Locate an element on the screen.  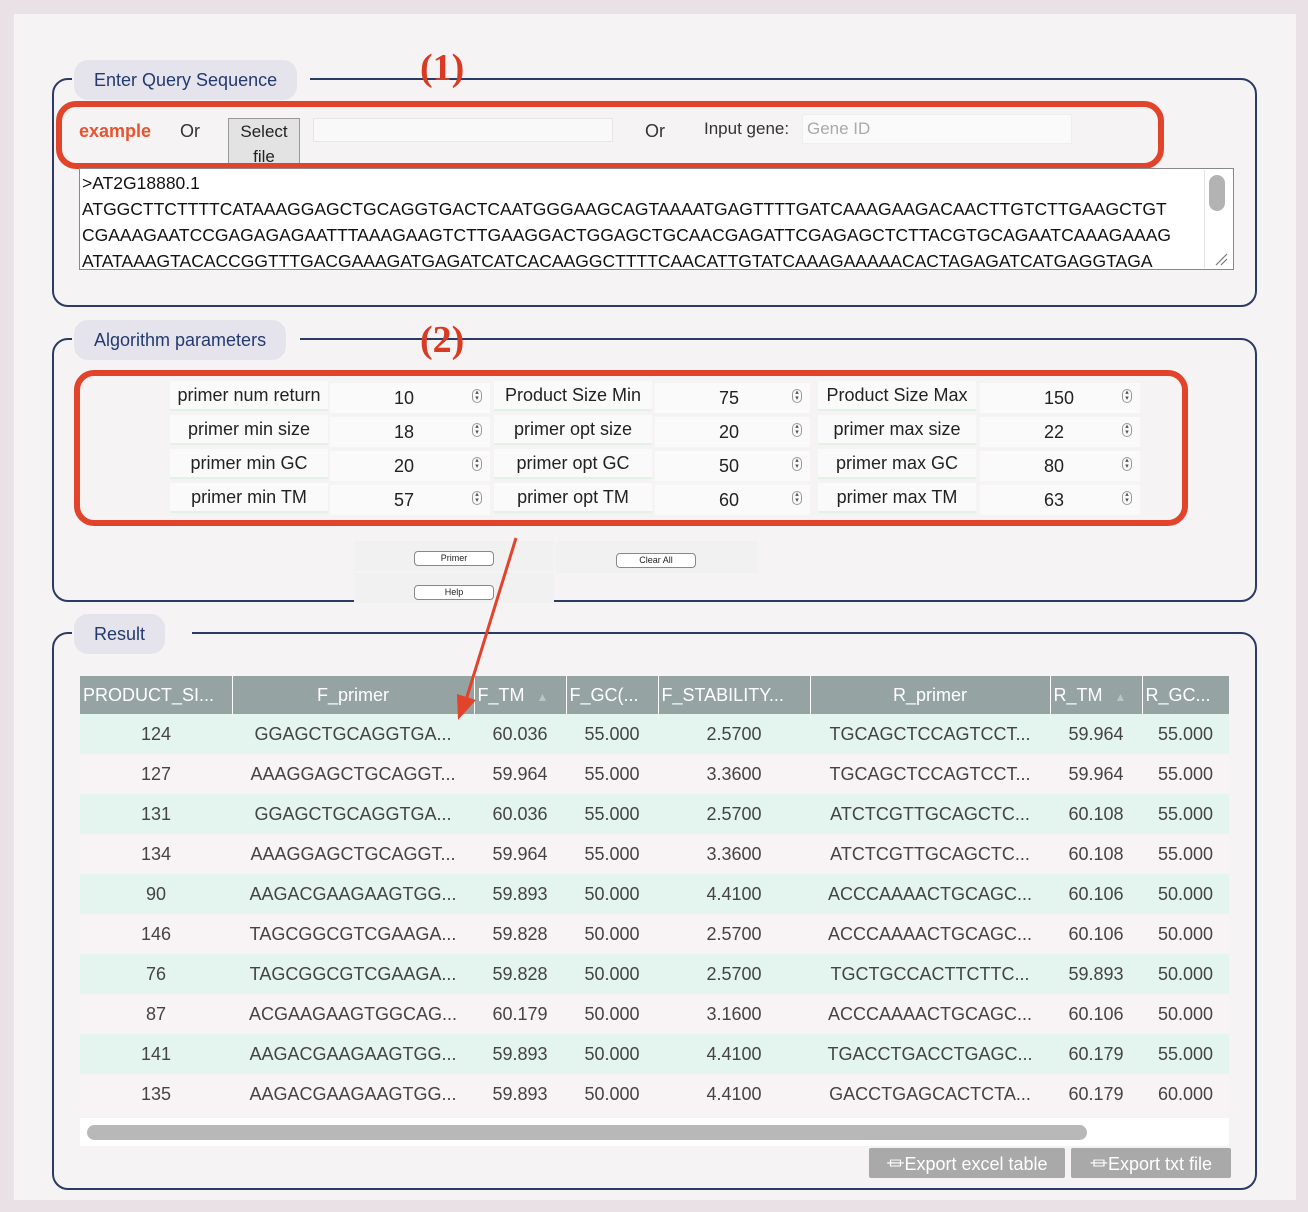
table-cell: 60.000 is located at coordinates (1185, 1094).